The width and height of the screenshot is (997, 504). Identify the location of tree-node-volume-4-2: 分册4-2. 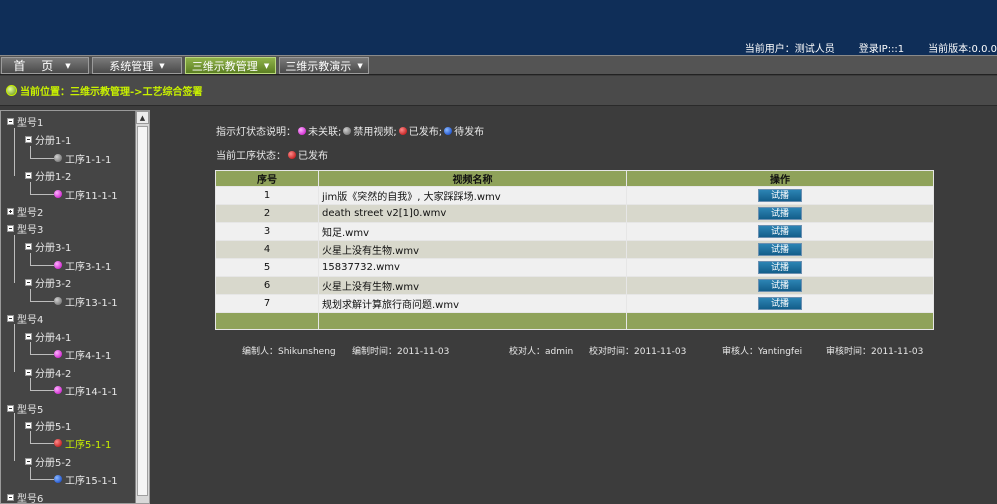
(48, 372).